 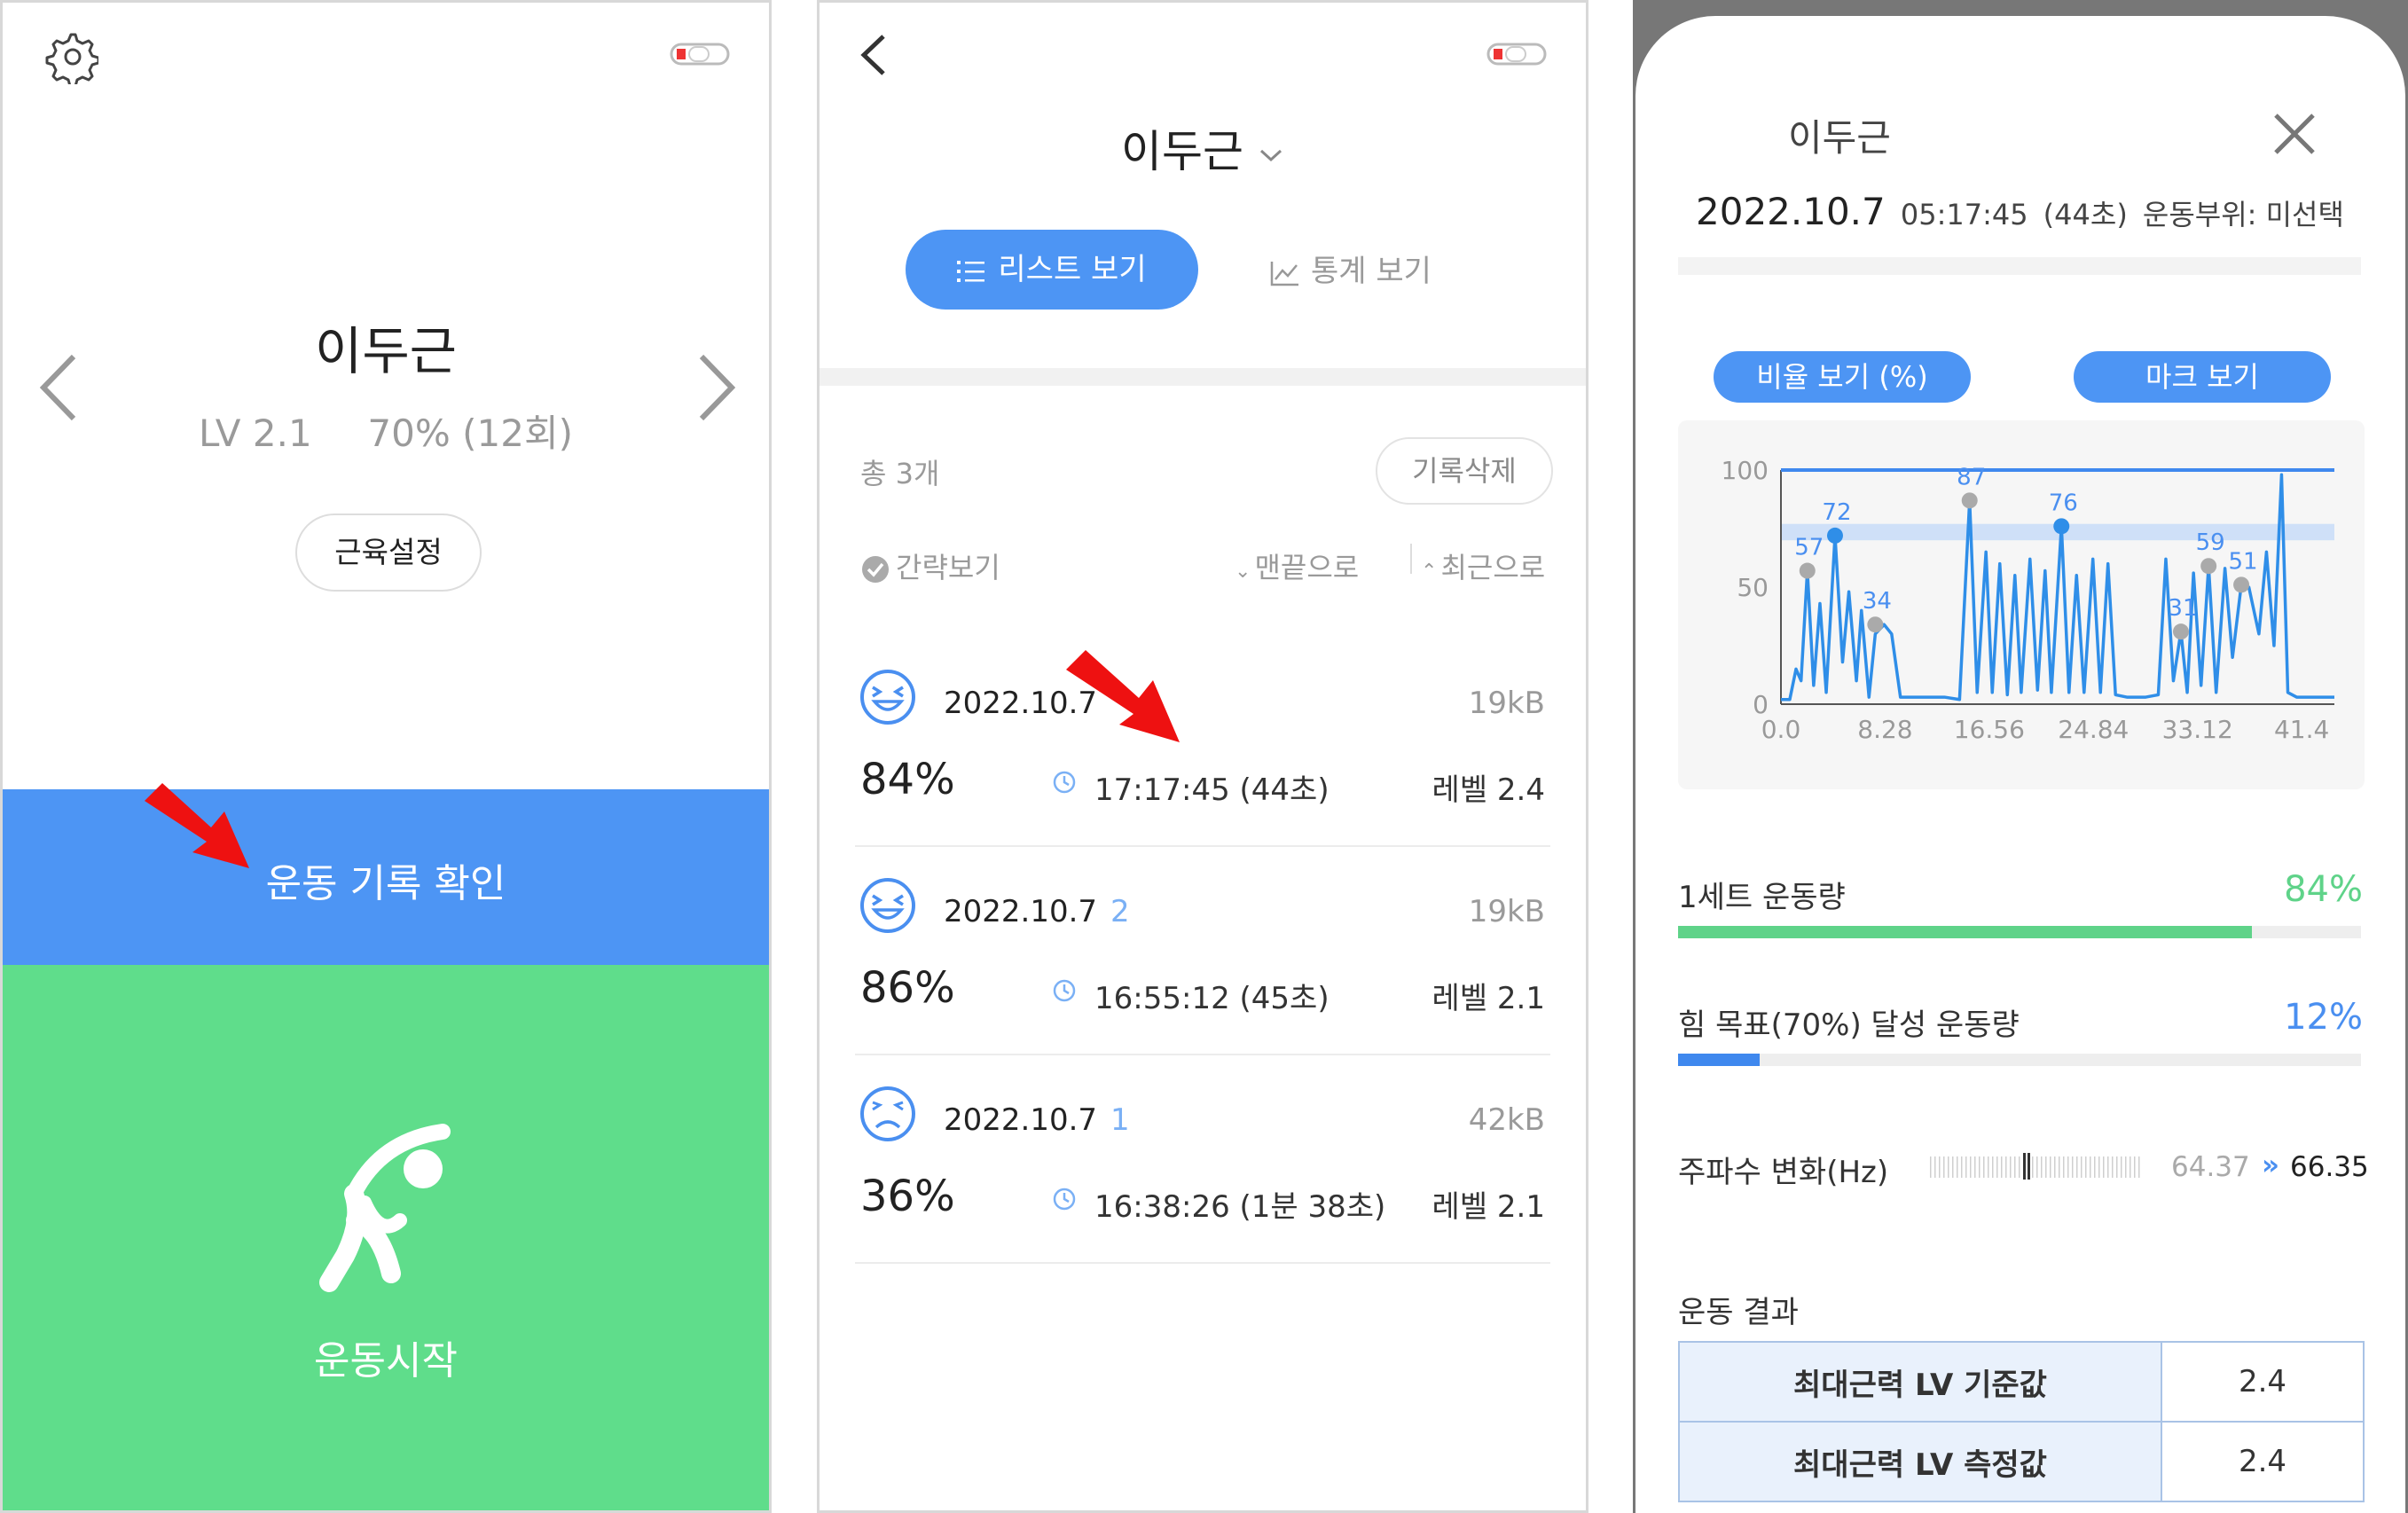 What do you see at coordinates (1297, 565) in the screenshot?
I see `sort-oldest-button: ⌄ 맨끝으로` at bounding box center [1297, 565].